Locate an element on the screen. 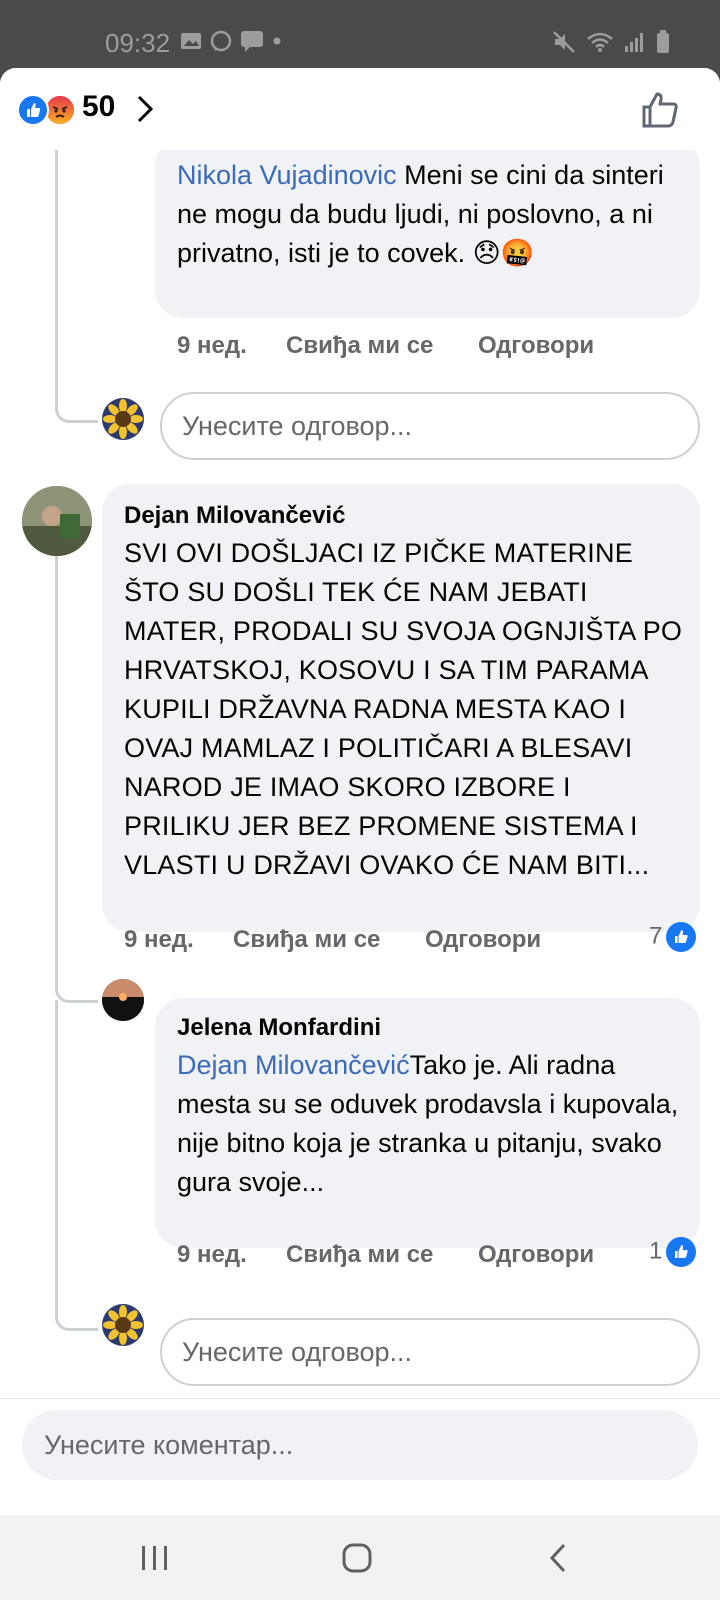  recent-apps-icon is located at coordinates (155, 1558).